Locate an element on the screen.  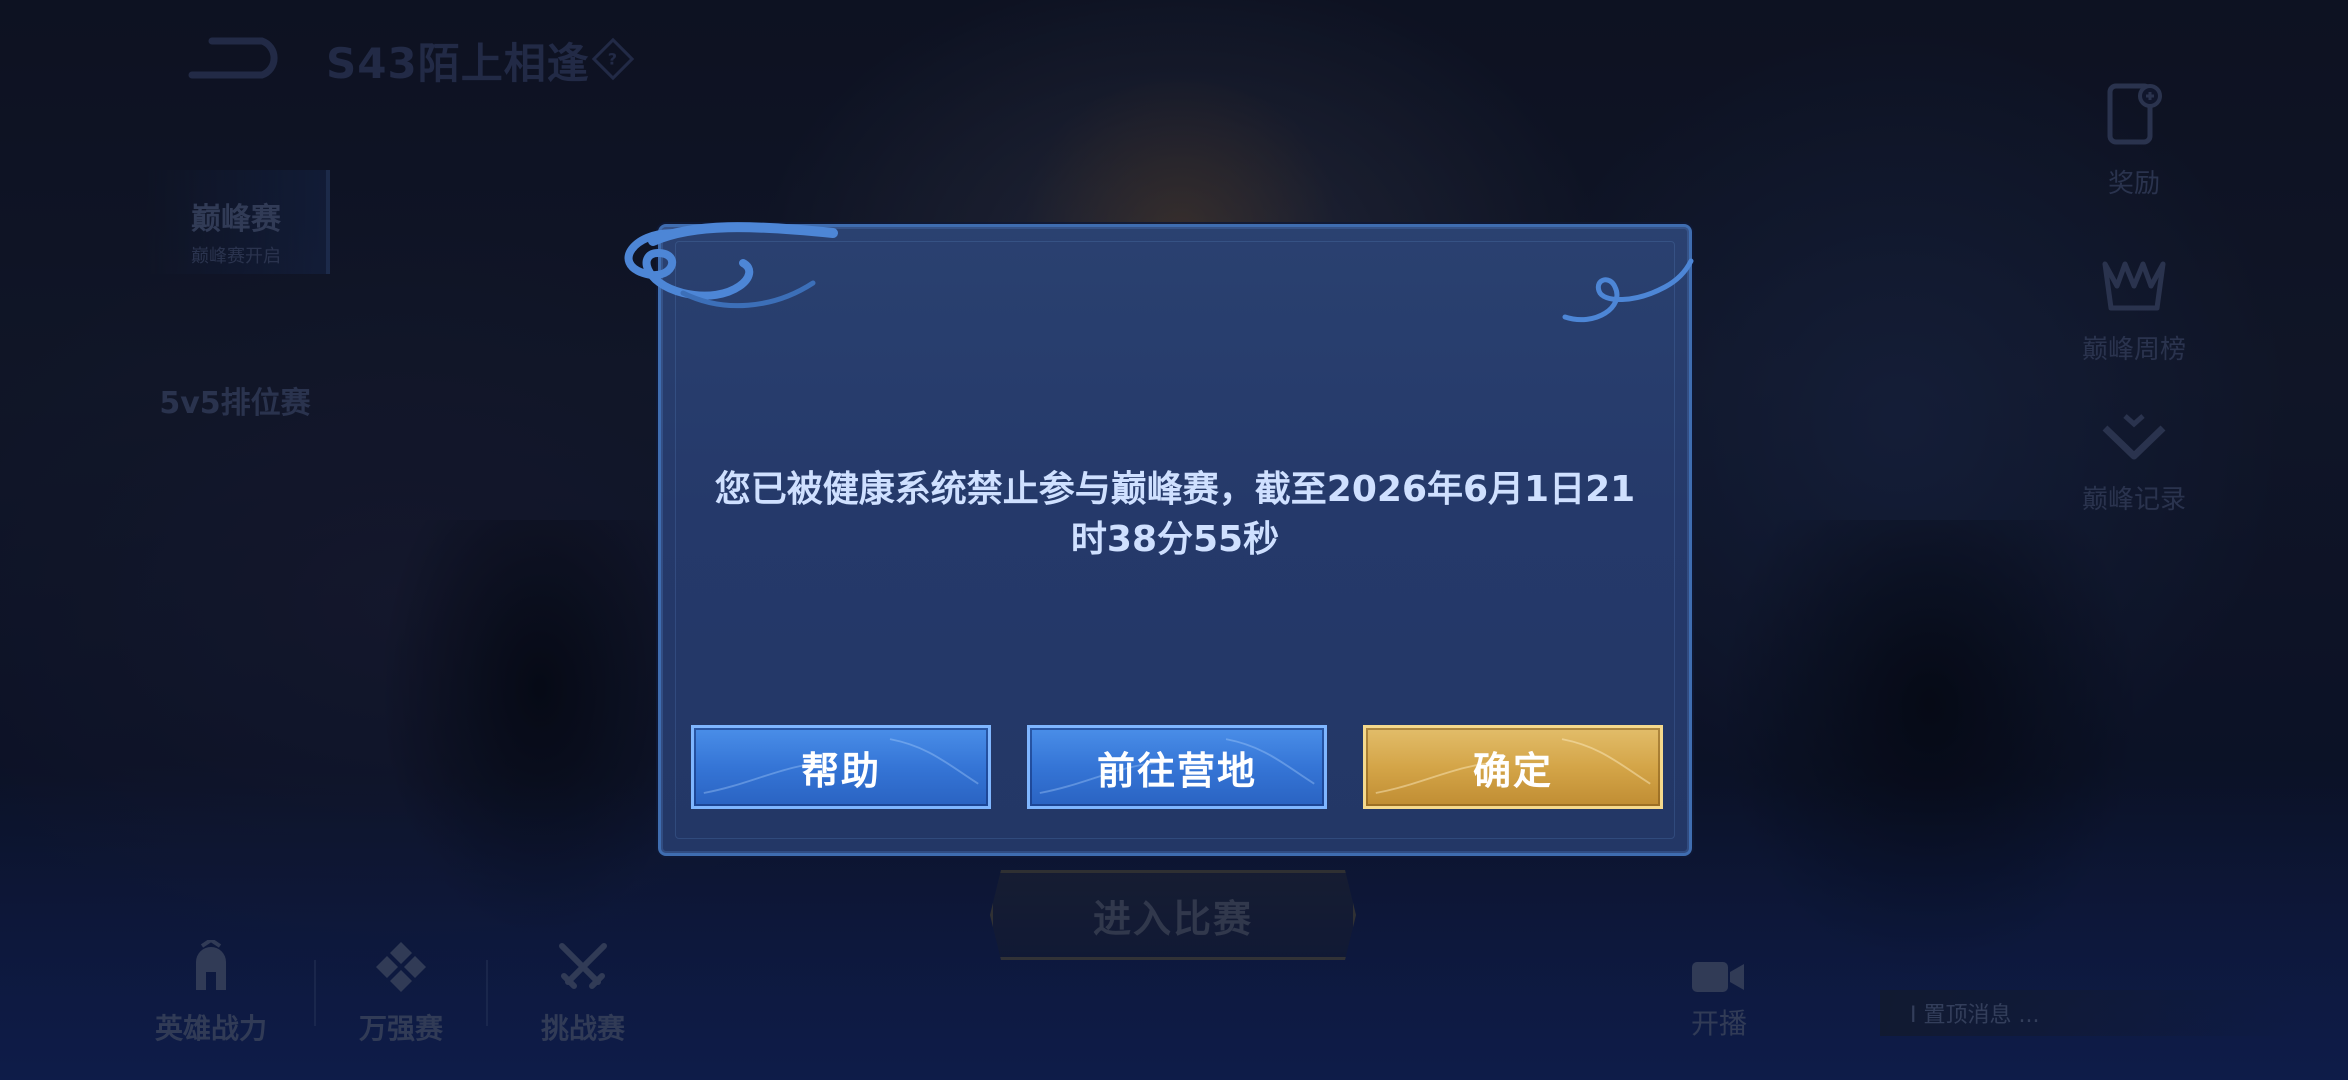
swirl-ornament-left is located at coordinates (731, 265).